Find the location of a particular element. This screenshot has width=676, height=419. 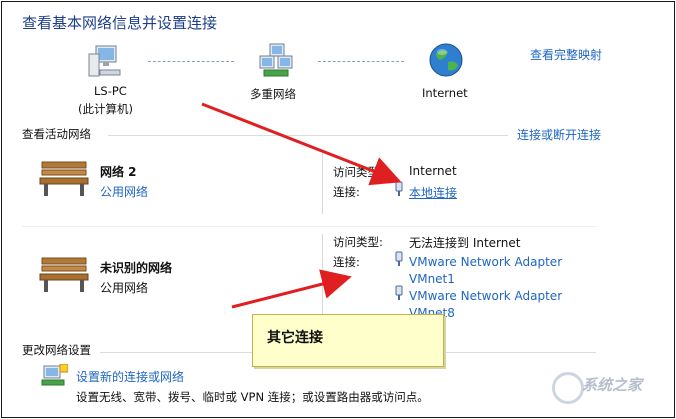

watermark-logo-icon is located at coordinates (568, 388).